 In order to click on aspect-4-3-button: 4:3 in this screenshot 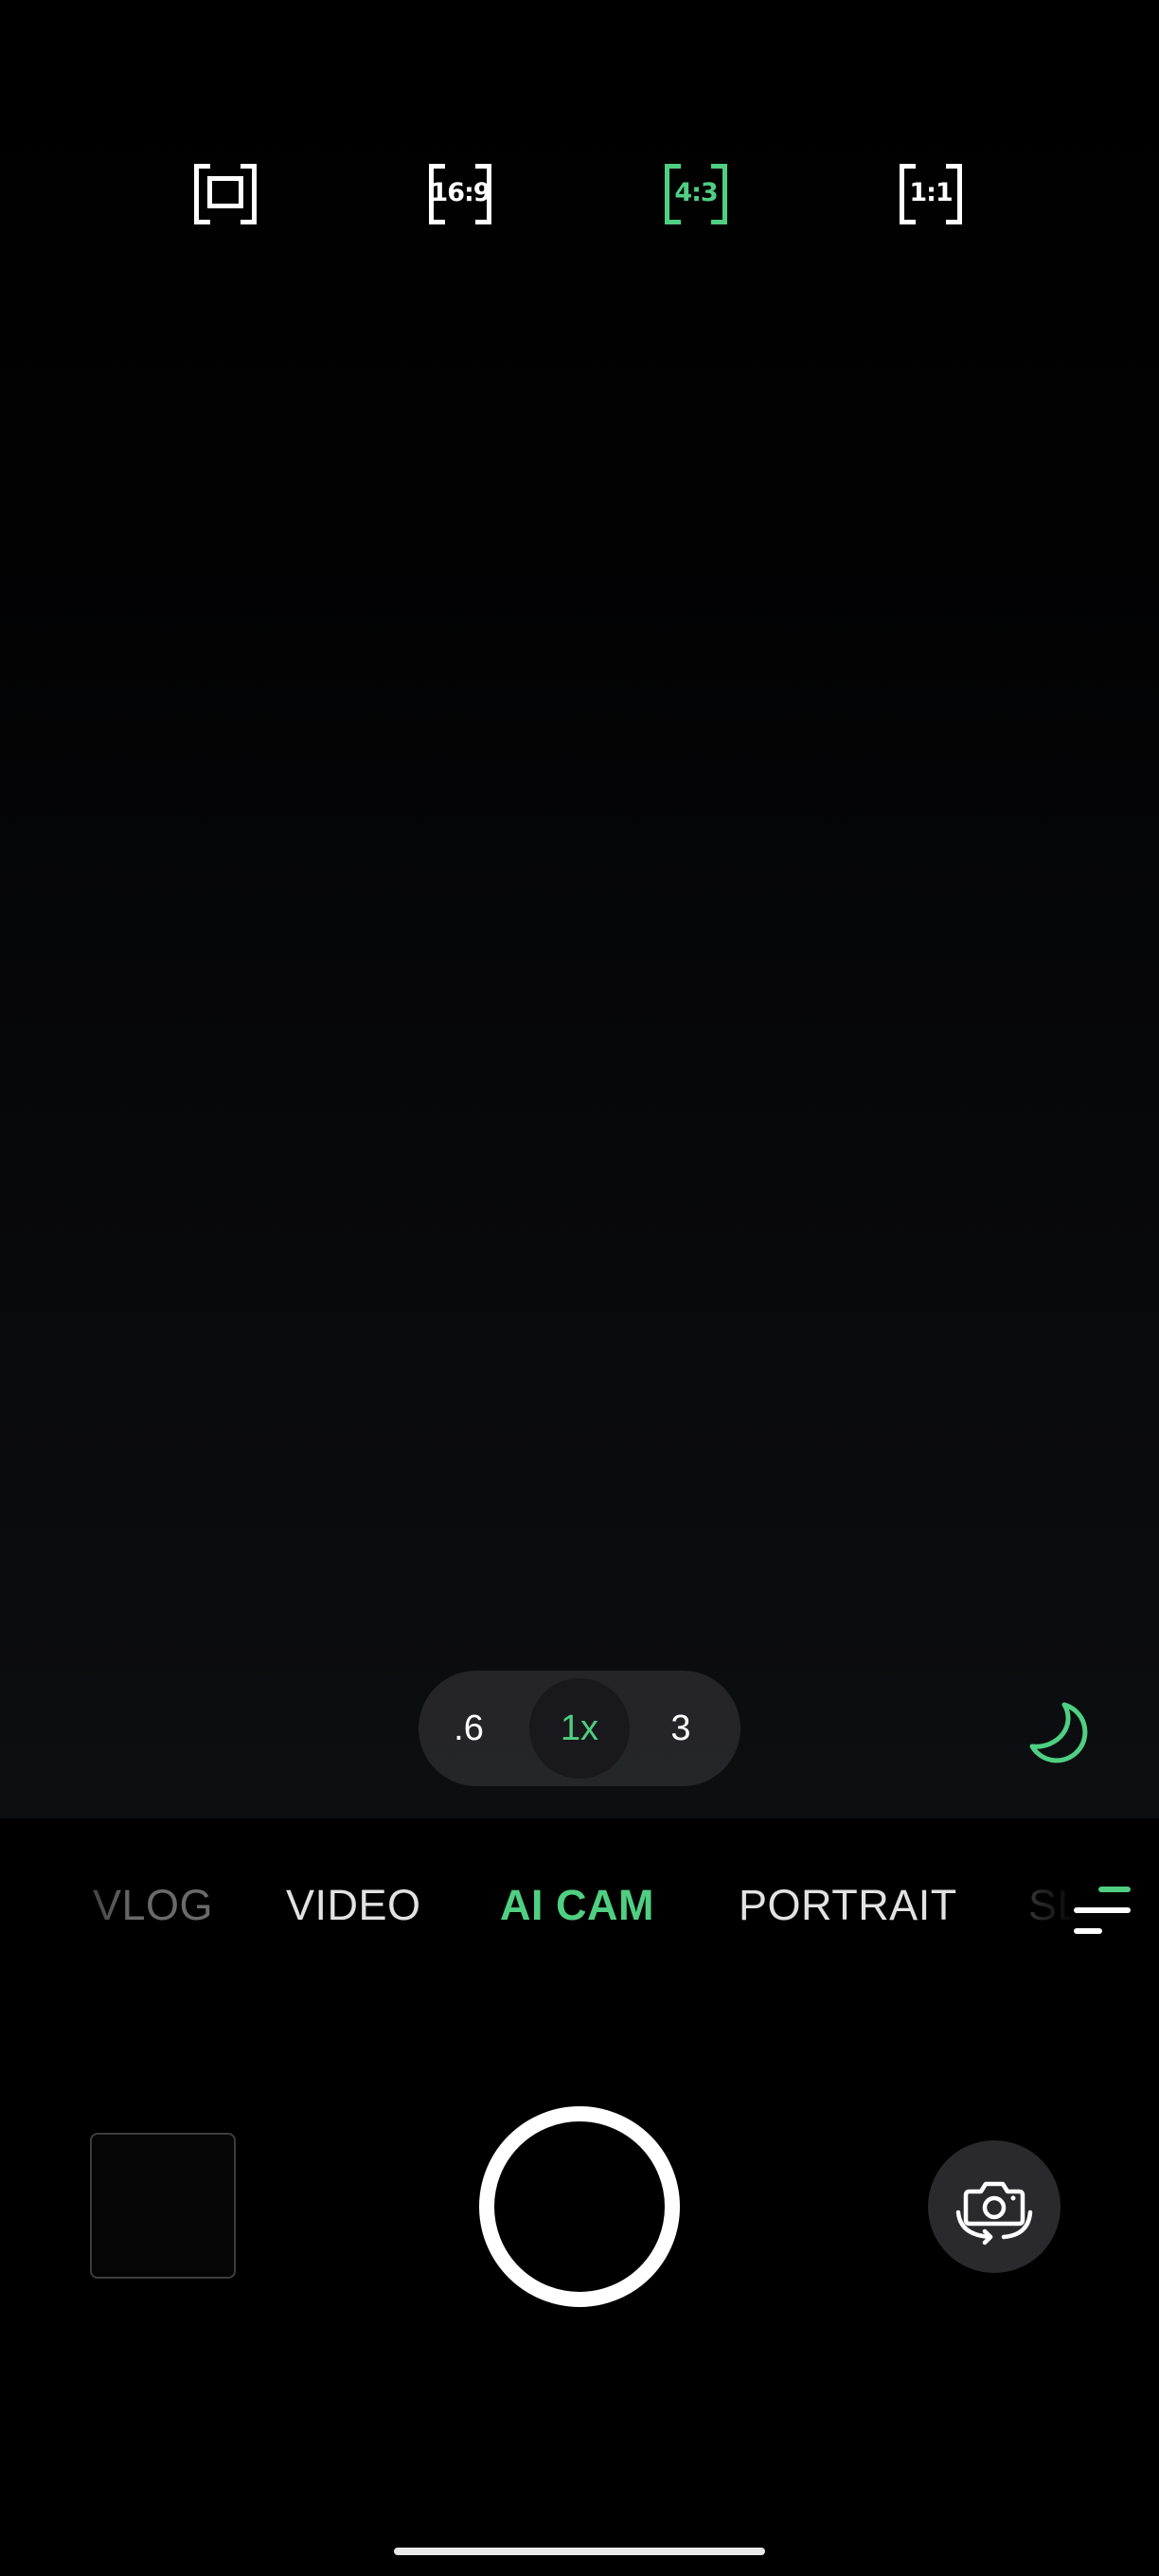, I will do `click(696, 192)`.